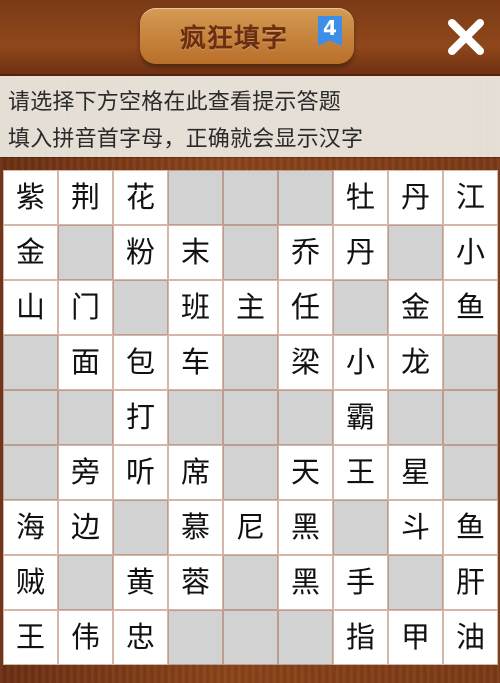 Image resolution: width=500 pixels, height=683 pixels. I want to click on grid-cell: 手, so click(360, 582).